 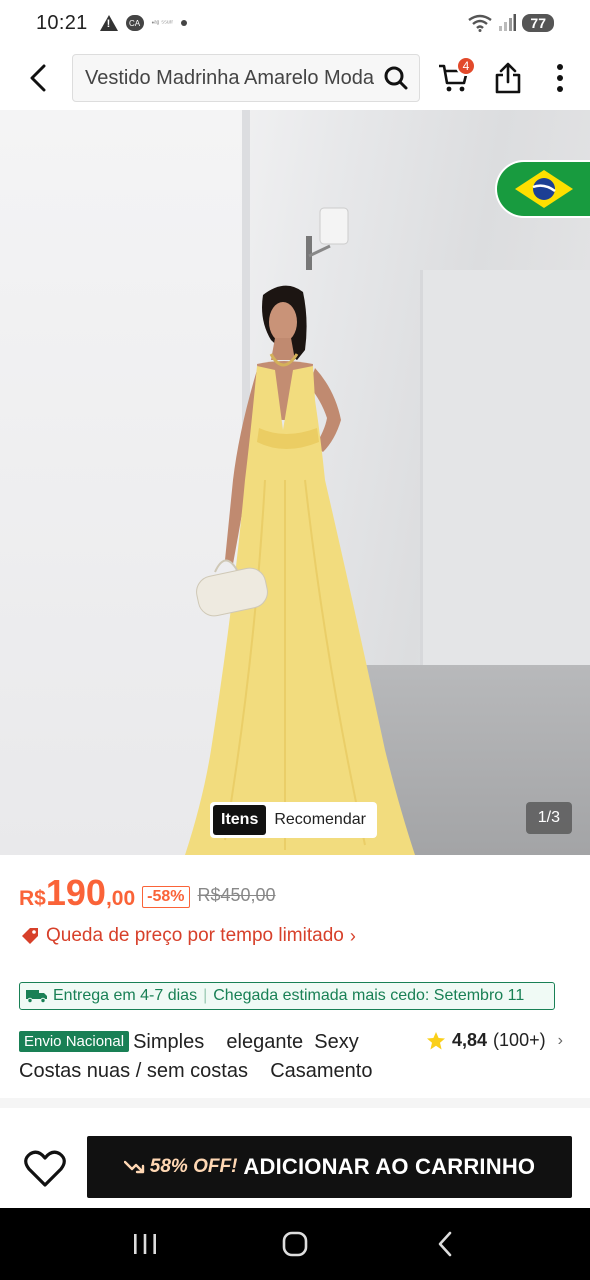 I want to click on app-header: Vestido Madrinha Amarelo Moda 4, so click(x=295, y=78).